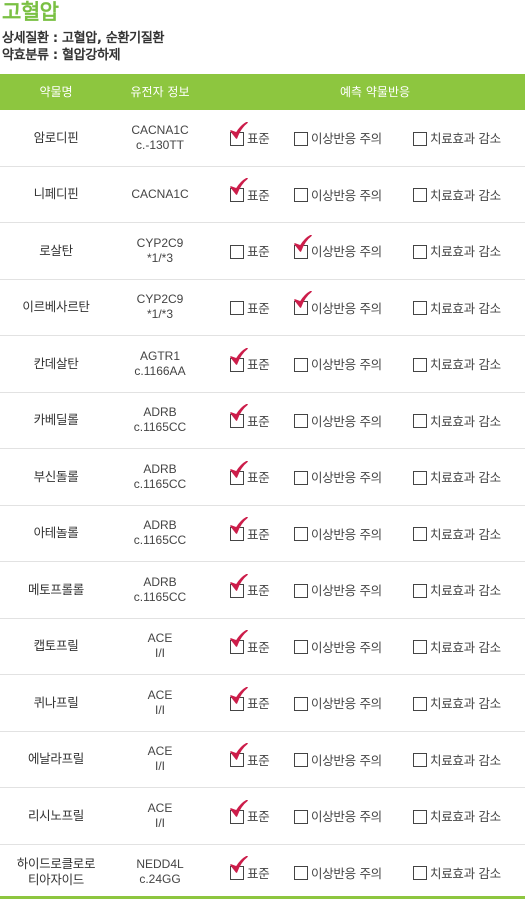  Describe the element at coordinates (160, 879) in the screenshot. I see `gene-variant: c.24GG` at that location.